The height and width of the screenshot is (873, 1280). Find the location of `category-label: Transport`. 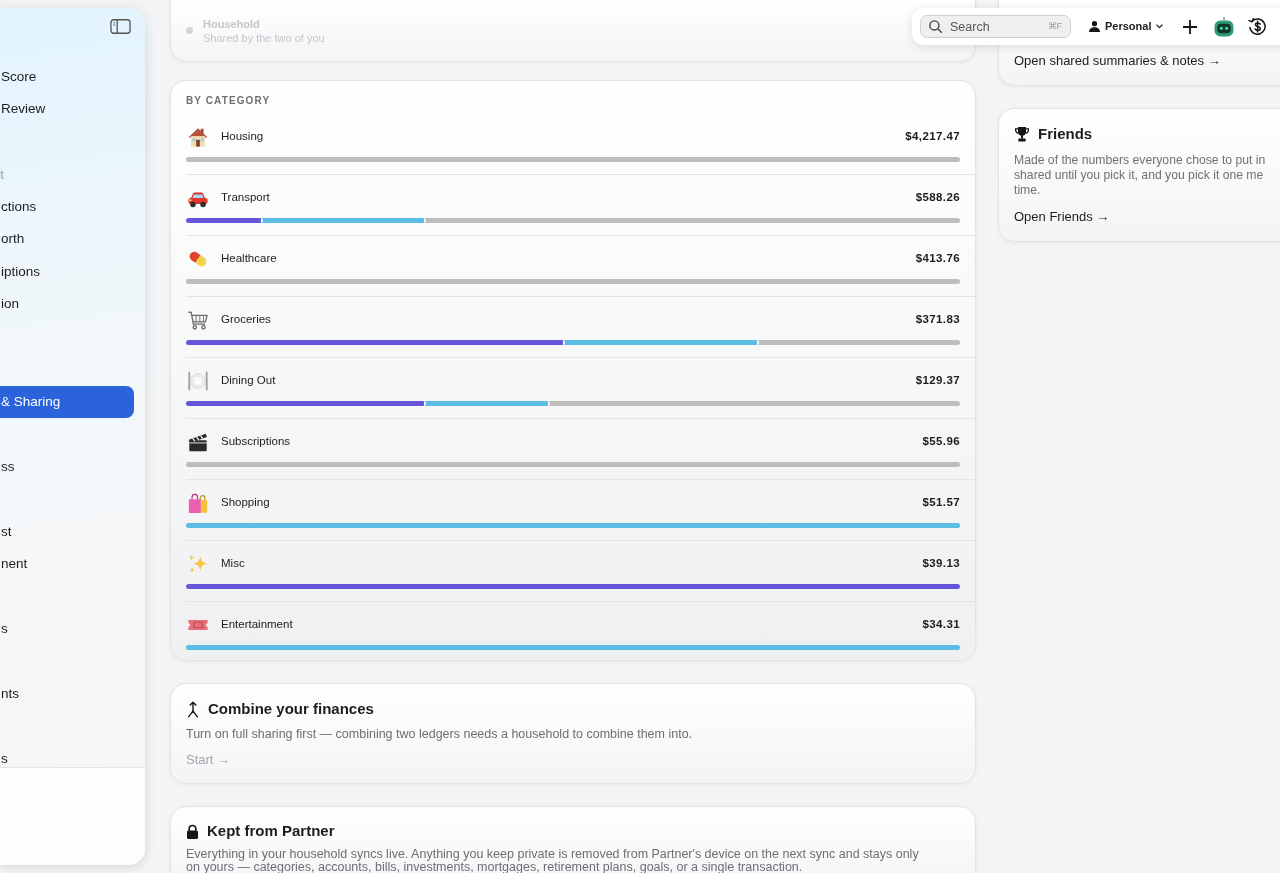

category-label: Transport is located at coordinates (245, 198).